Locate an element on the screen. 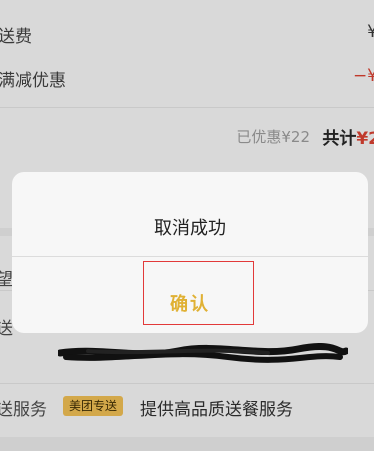  discount-value: −¥ is located at coordinates (363, 76).